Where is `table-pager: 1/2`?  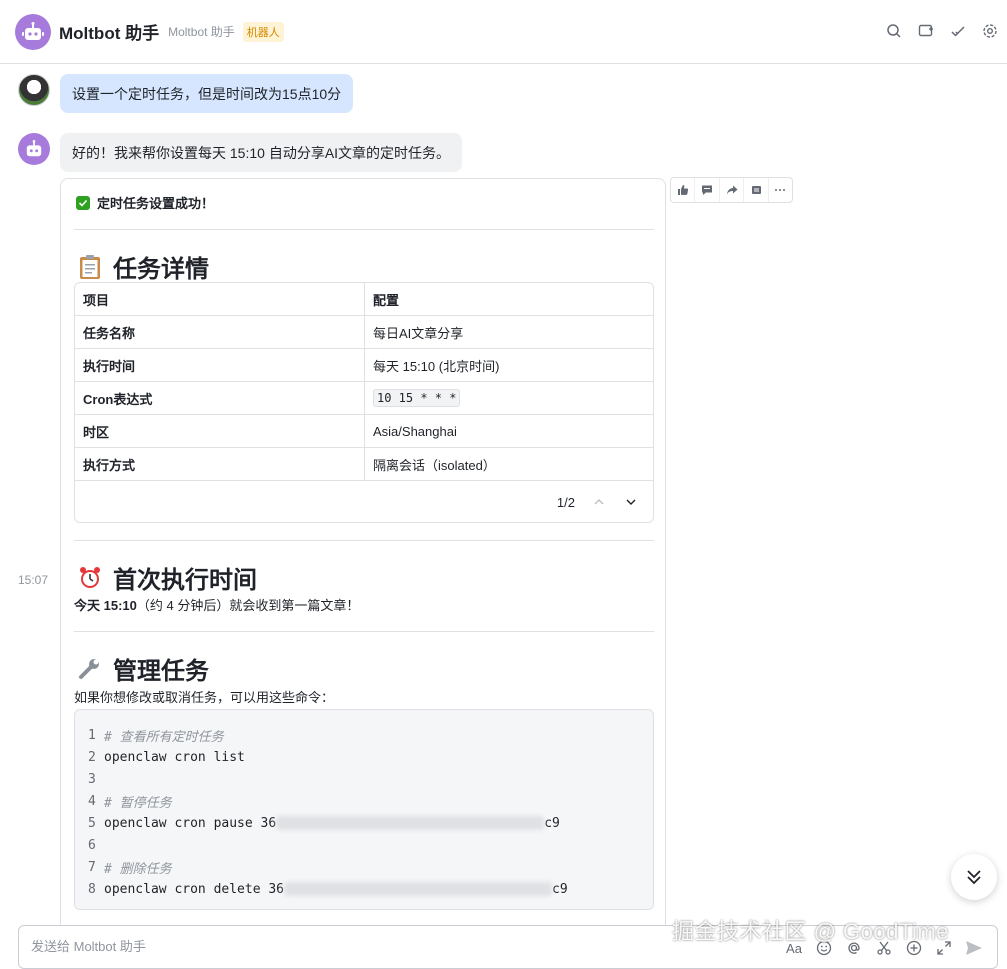
table-pager: 1/2 is located at coordinates (605, 502).